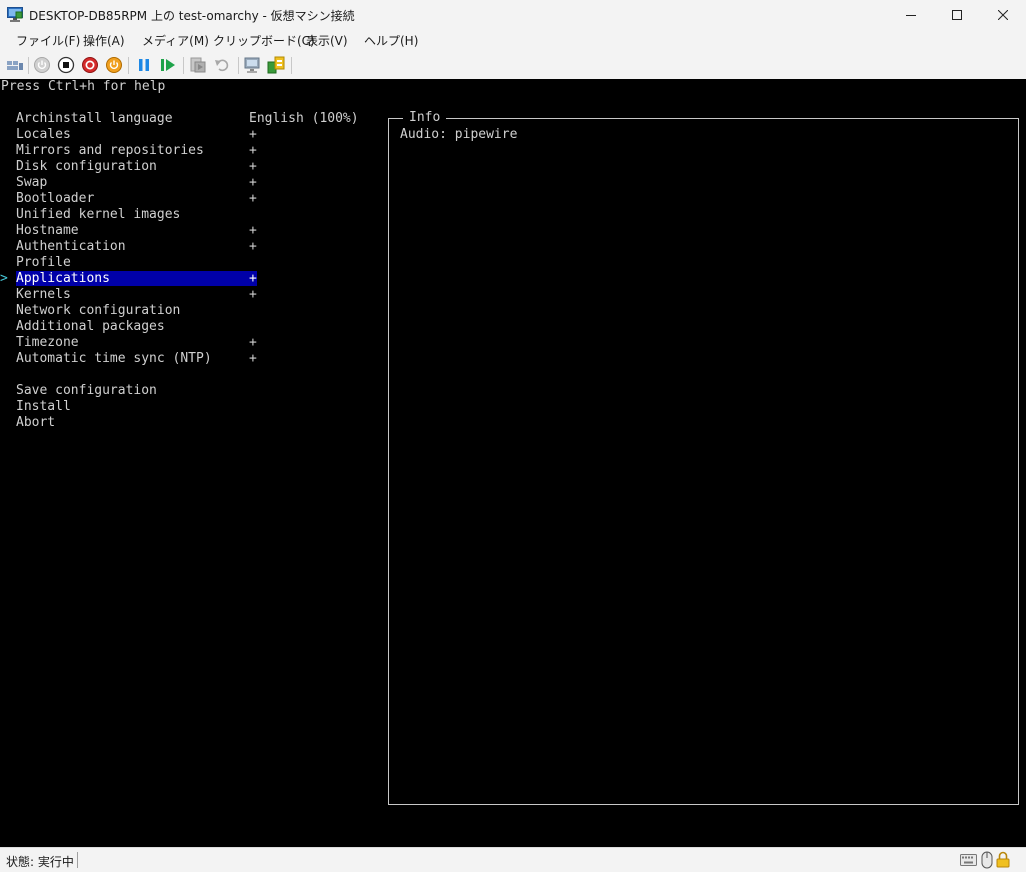 The height and width of the screenshot is (872, 1026). What do you see at coordinates (253, 134) in the screenshot?
I see `menu-value-locales: +` at bounding box center [253, 134].